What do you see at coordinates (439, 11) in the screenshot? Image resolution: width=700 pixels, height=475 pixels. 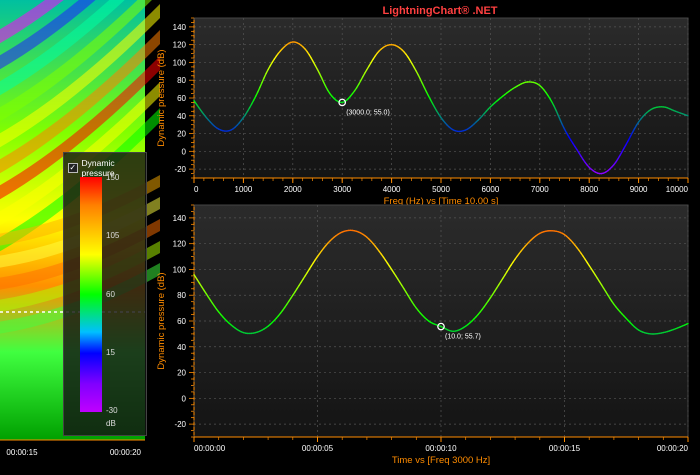 I see `app-title: LightningChart® .NET` at bounding box center [439, 11].